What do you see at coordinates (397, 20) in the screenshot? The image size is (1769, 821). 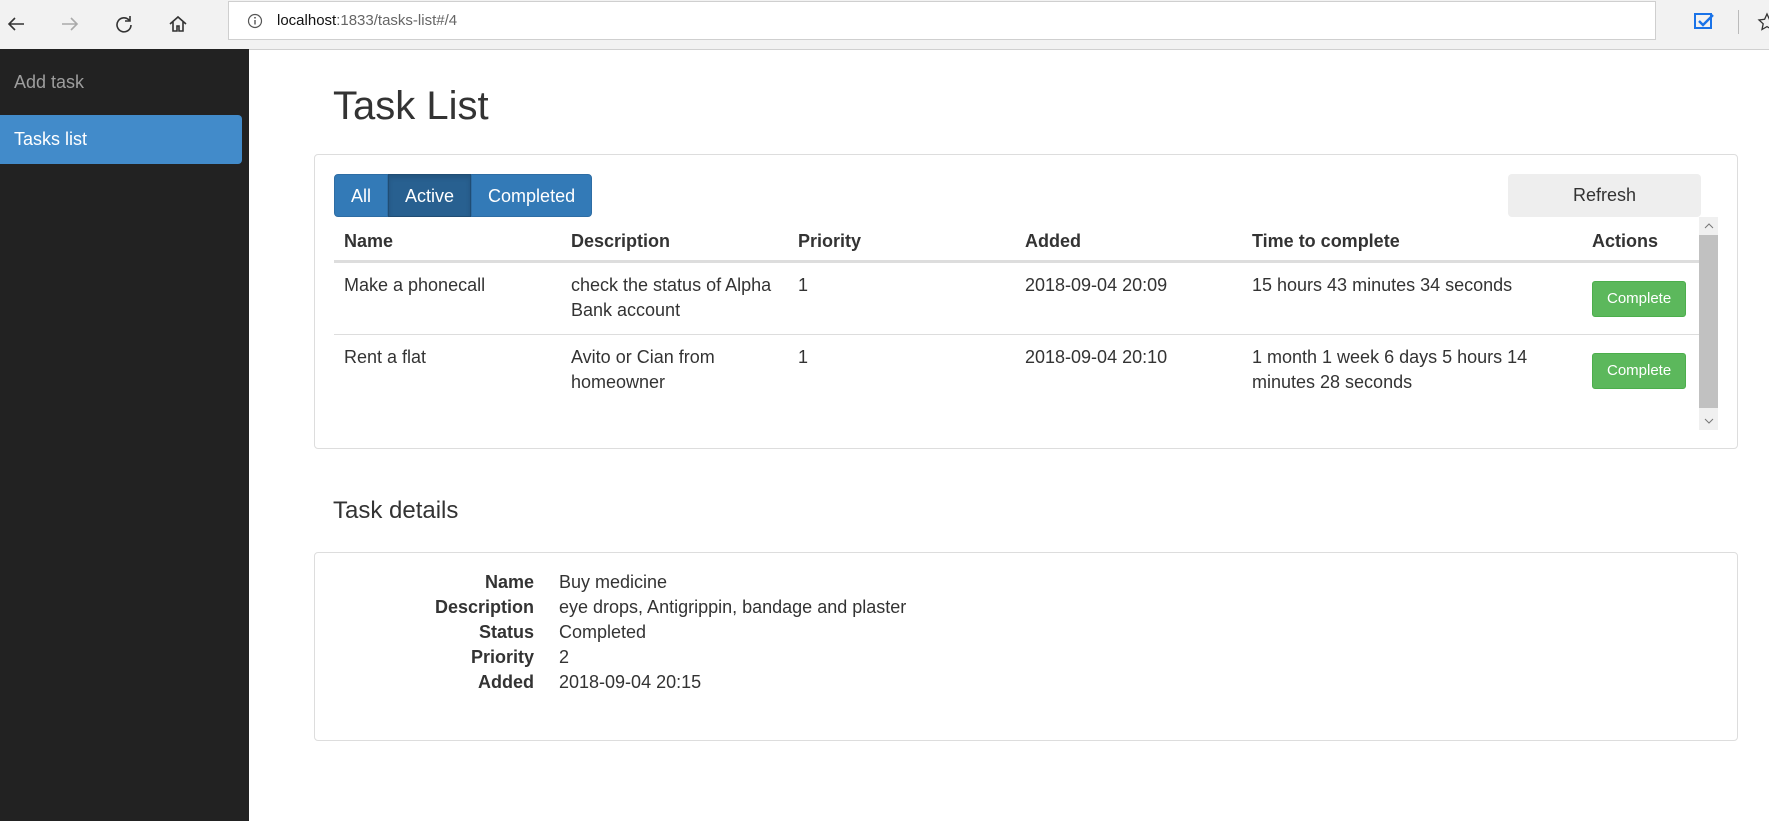 I see `url-path: :1833/tasks-list#/4` at bounding box center [397, 20].